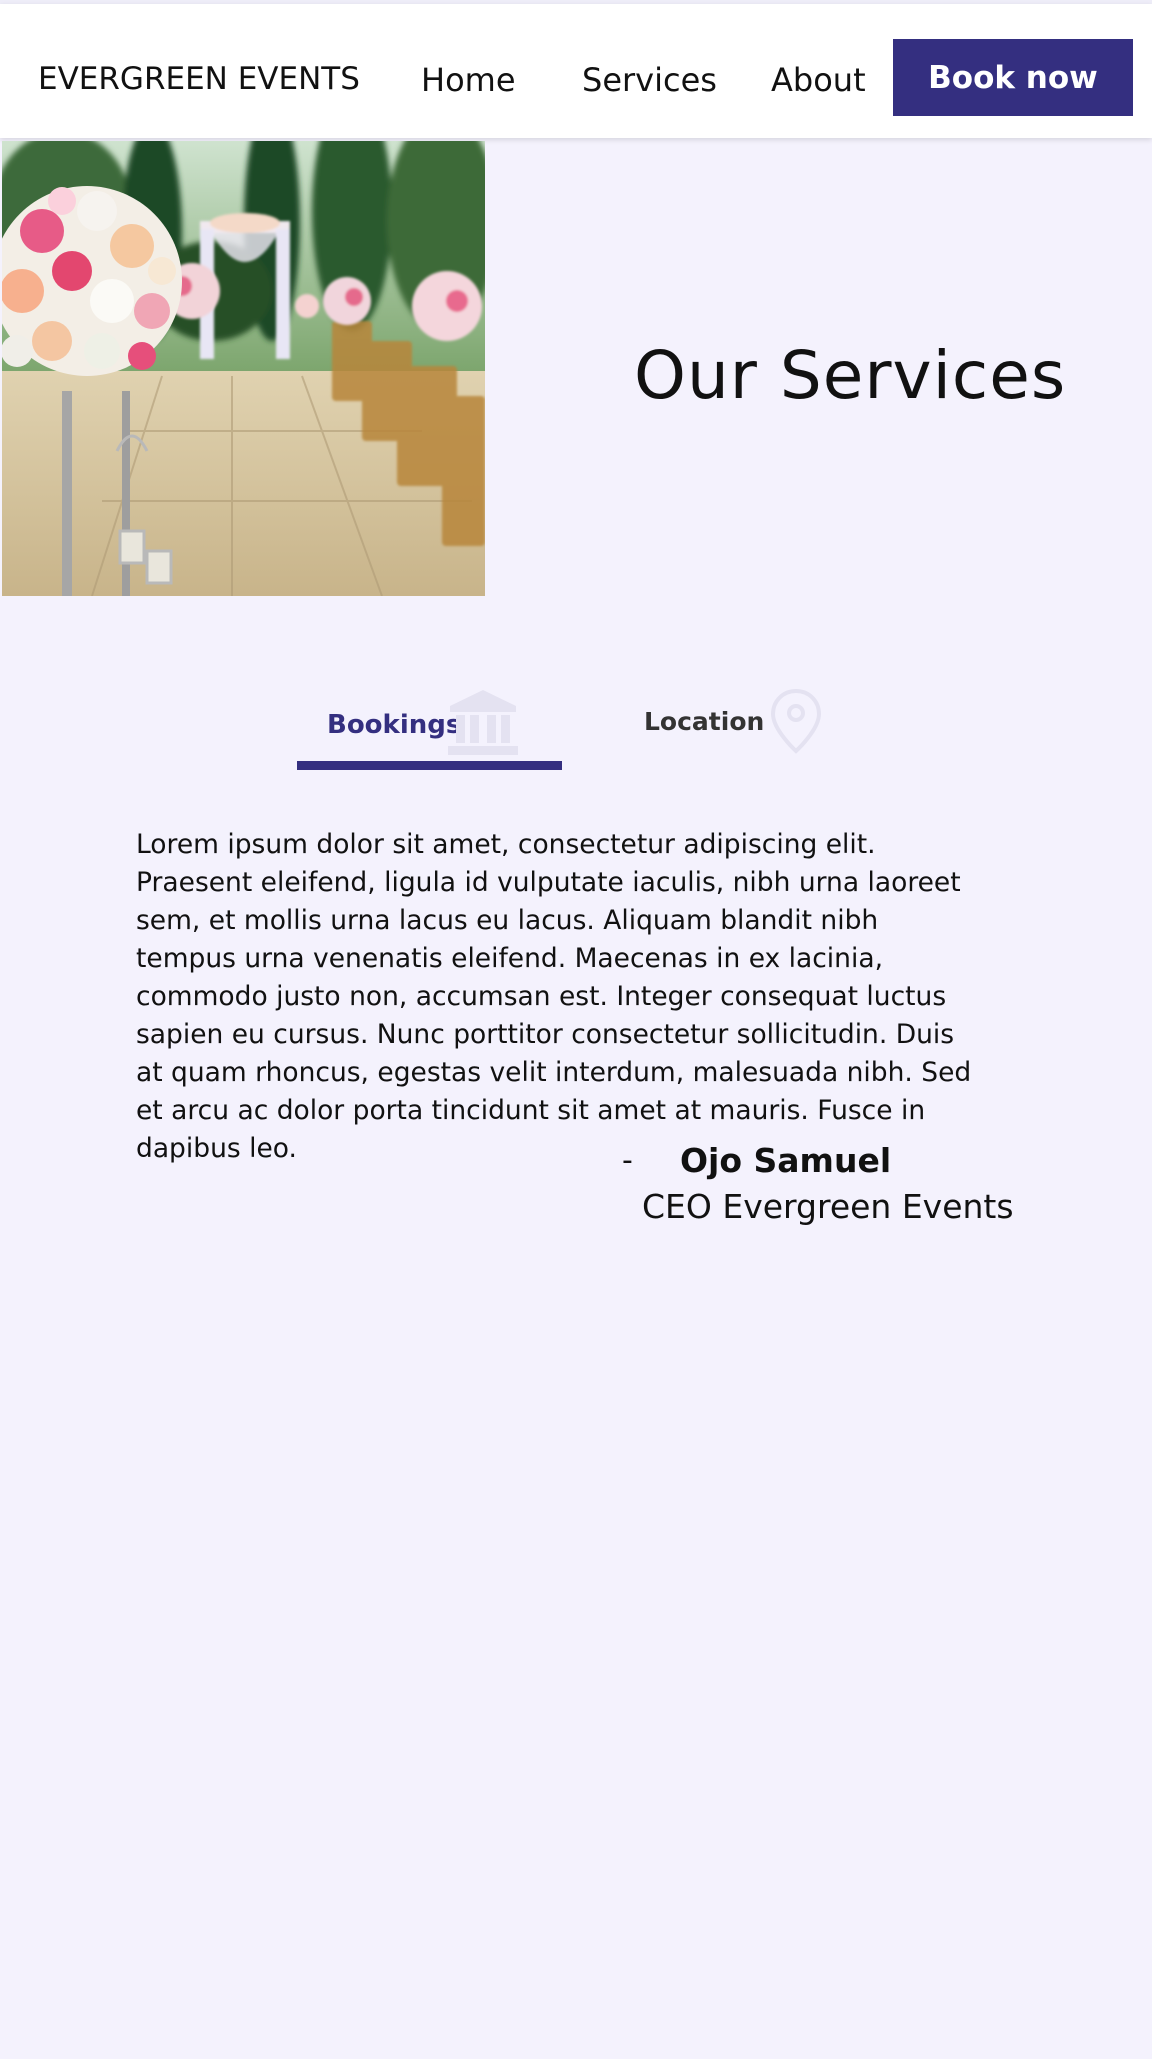 This screenshot has height=2059, width=1152. Describe the element at coordinates (429, 765) in the screenshot. I see `active-tab-indicator` at that location.